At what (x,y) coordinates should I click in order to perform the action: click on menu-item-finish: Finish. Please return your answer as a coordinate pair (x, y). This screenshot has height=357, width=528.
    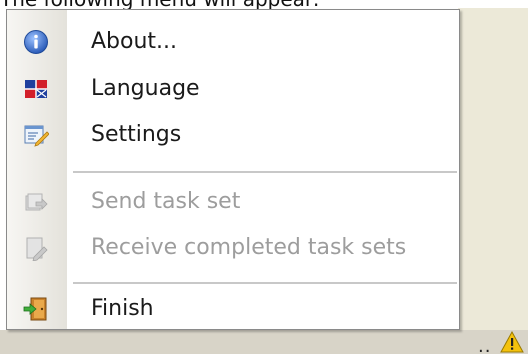
    Looking at the image, I should click on (233, 307).